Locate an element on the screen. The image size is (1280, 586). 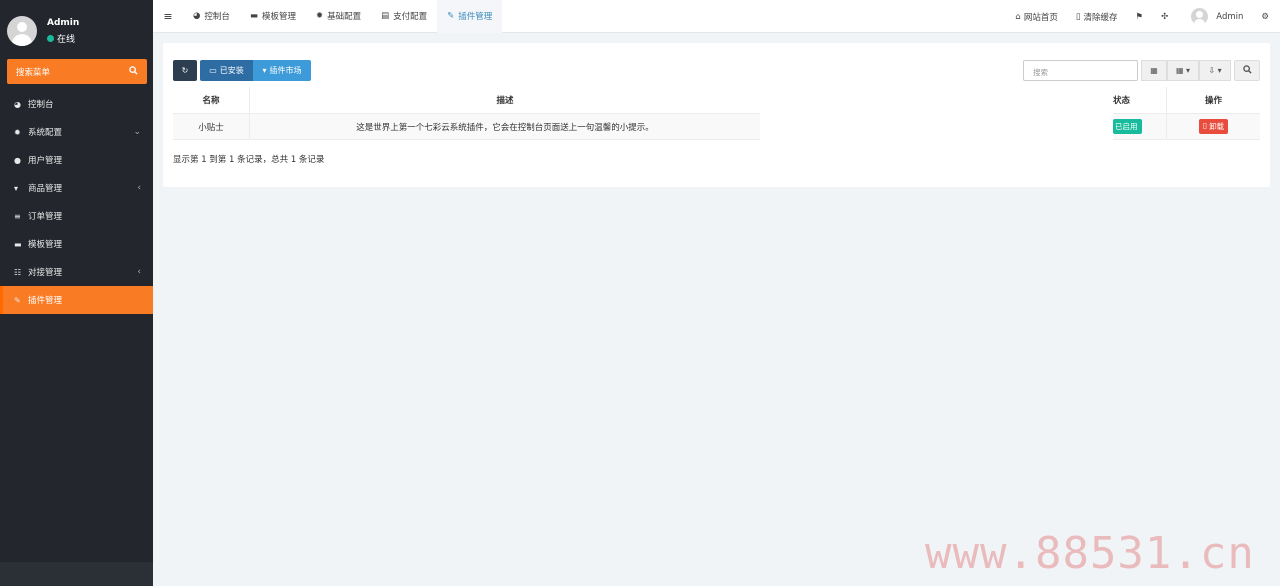
settings-button: ⚙ is located at coordinates (1266, 16).